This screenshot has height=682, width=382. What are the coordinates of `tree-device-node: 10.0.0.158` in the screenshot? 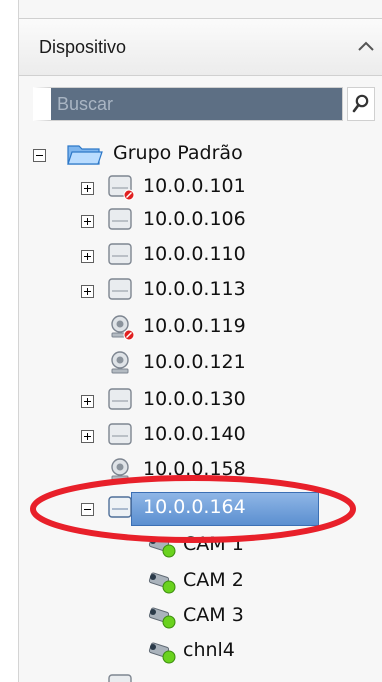 It's located at (216, 471).